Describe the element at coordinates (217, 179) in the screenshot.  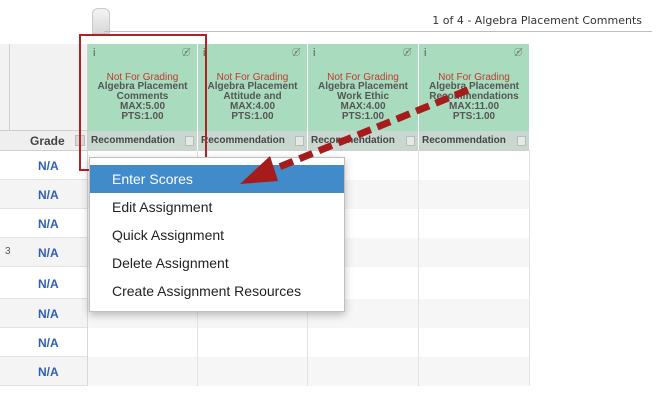
I see `menu-item-enter-scores: Enter Scores` at that location.